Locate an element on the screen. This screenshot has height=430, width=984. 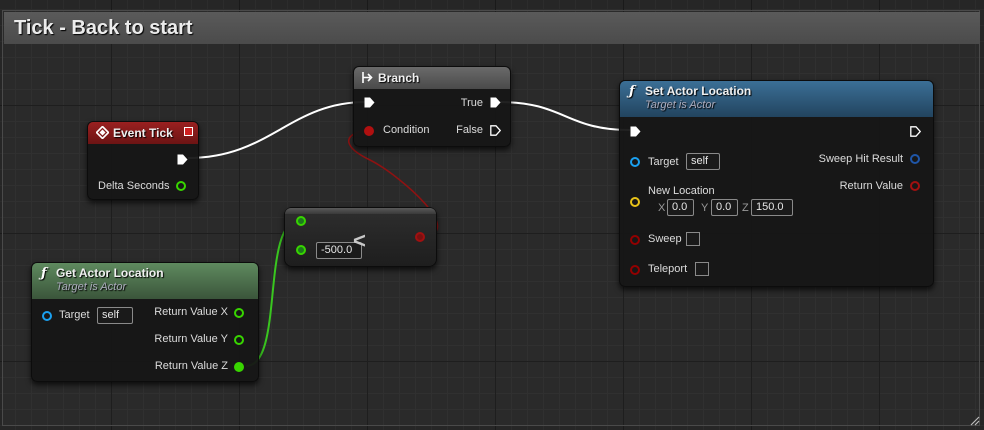
sweep-label: Sweep is located at coordinates (665, 239).